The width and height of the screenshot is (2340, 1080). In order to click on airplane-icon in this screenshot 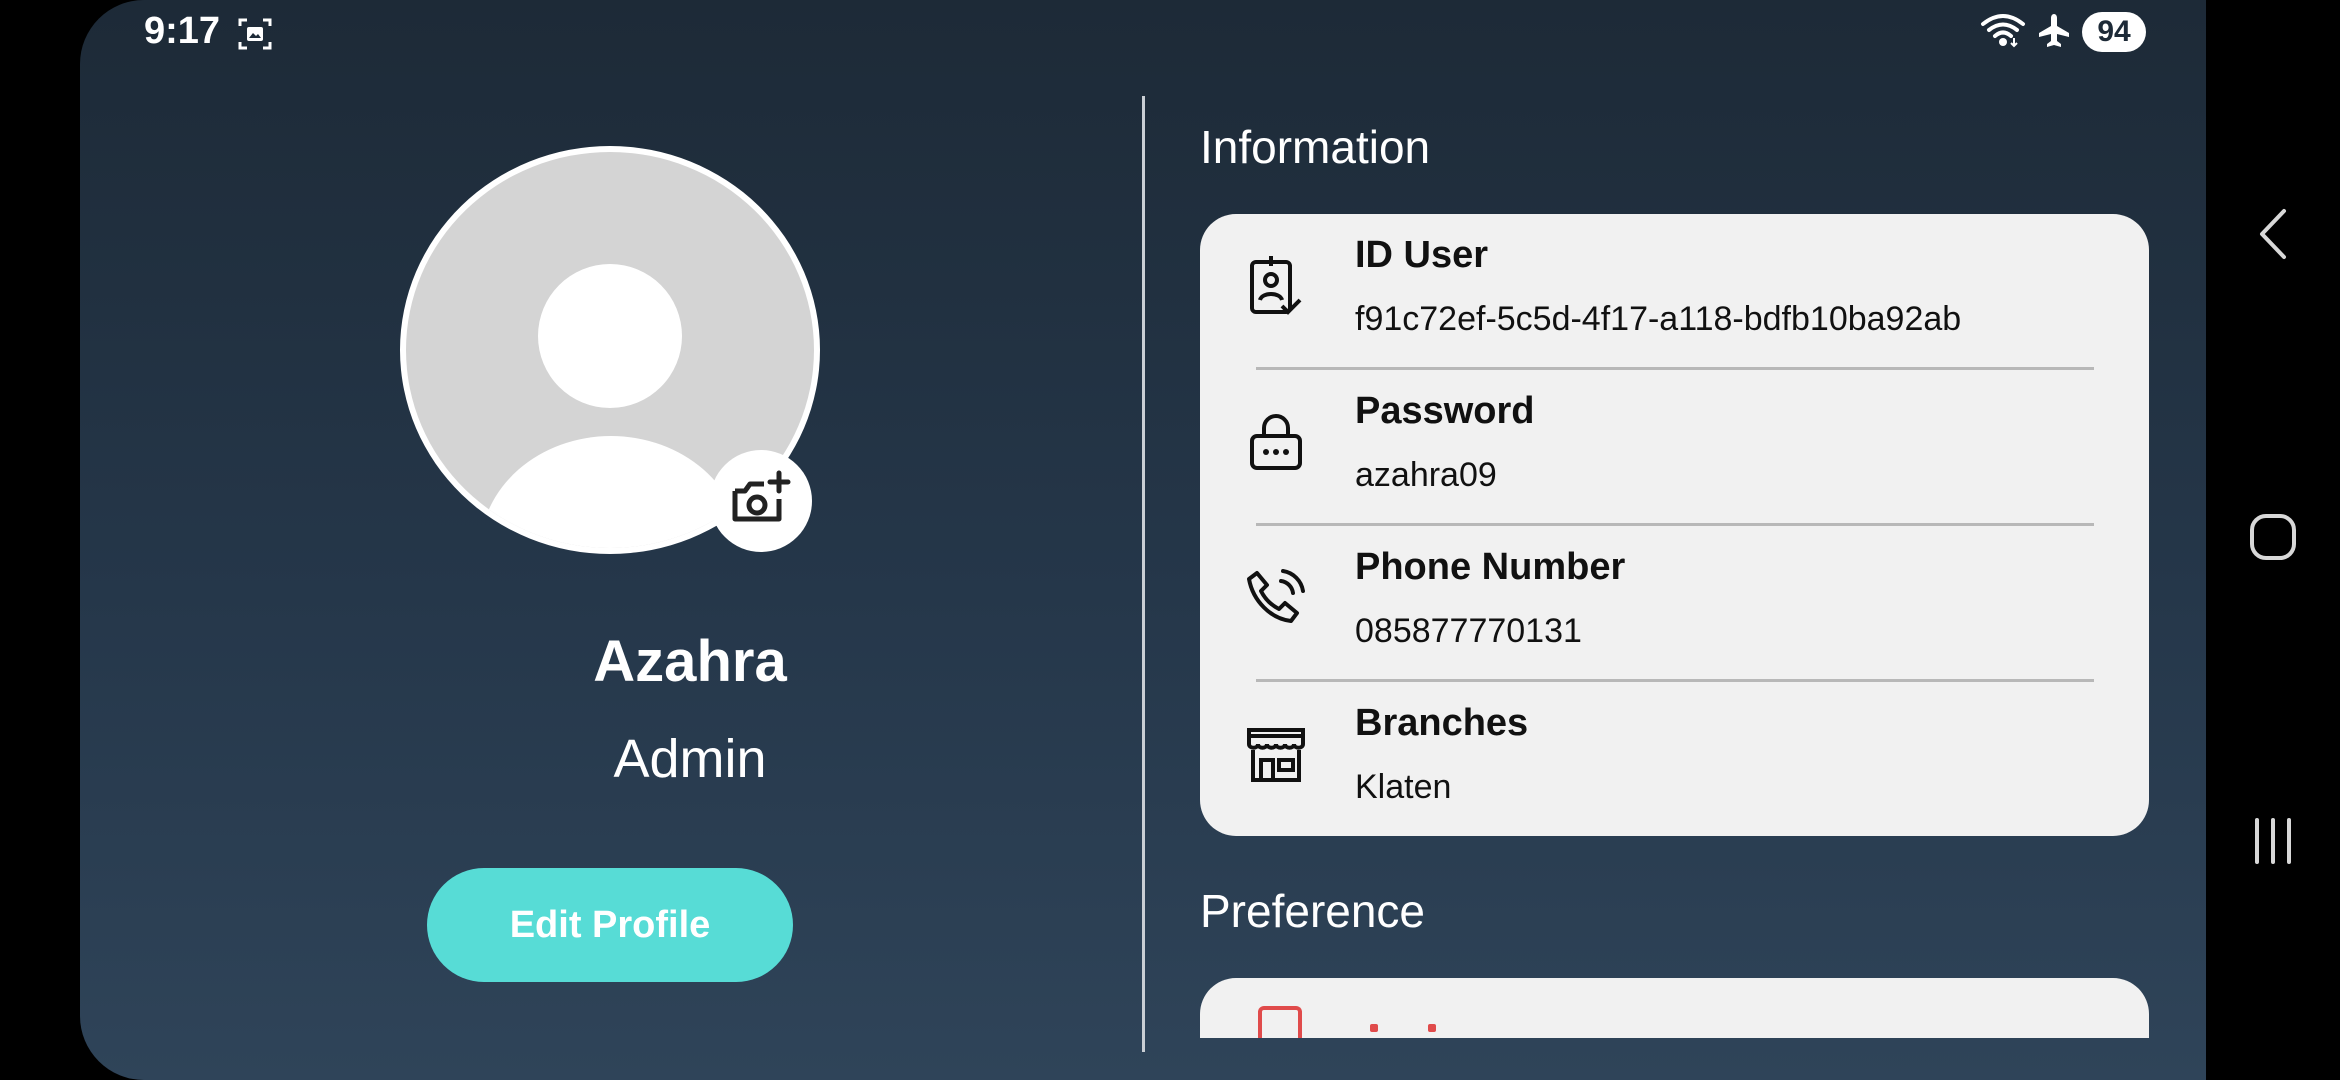, I will do `click(2054, 32)`.